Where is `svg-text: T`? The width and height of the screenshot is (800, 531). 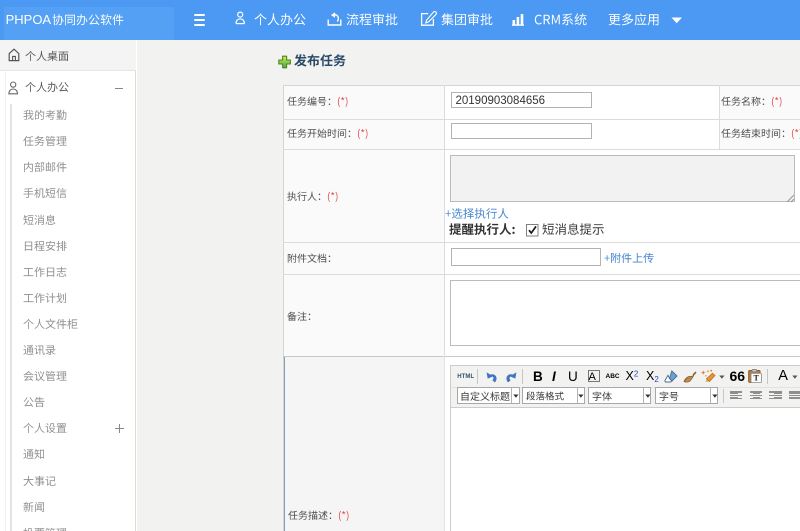
svg-text: T is located at coordinates (757, 378).